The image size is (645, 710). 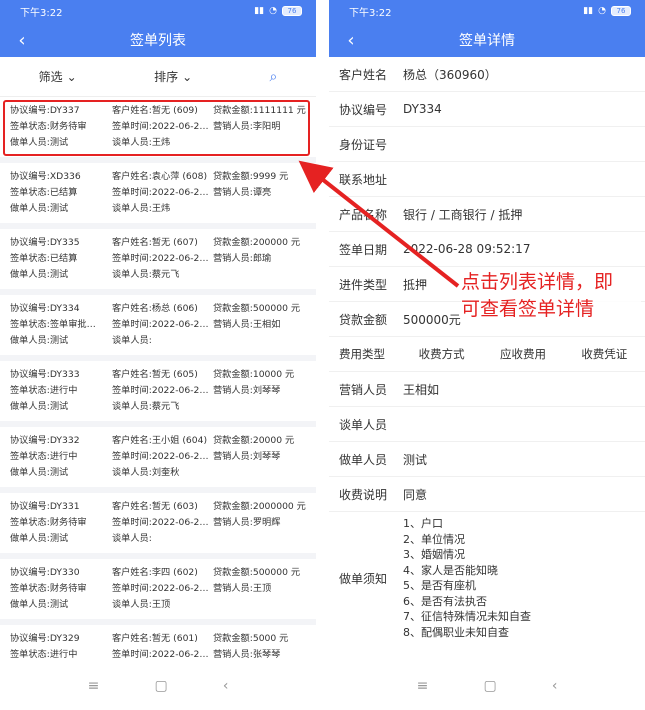 What do you see at coordinates (44, 258) in the screenshot?
I see `card-status: 签单状态:已结算` at bounding box center [44, 258].